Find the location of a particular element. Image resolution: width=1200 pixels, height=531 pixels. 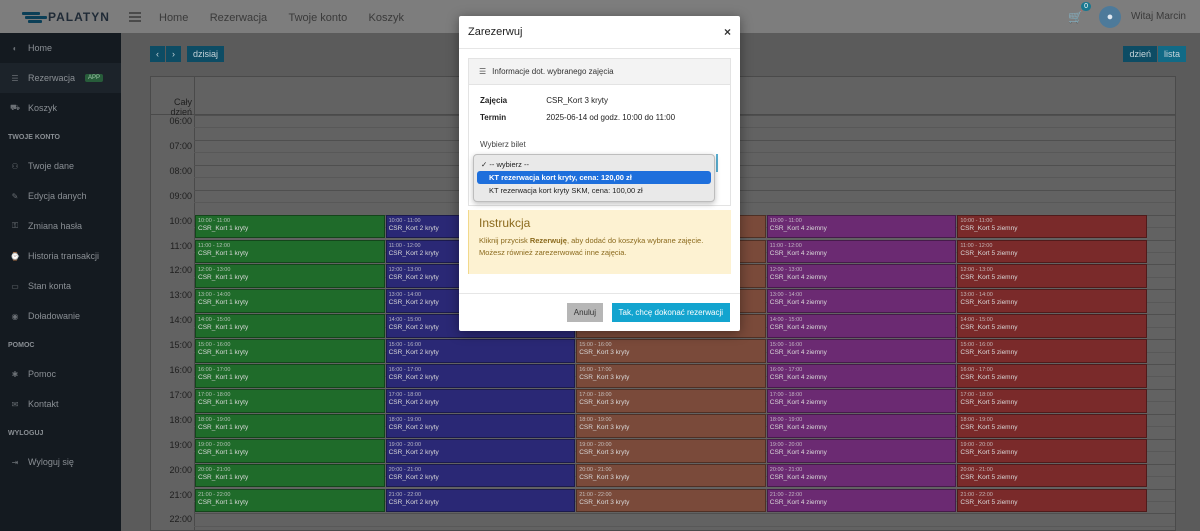

calendar-event: 21:00 - 22:00 CSR_Kort 3 kryty is located at coordinates (671, 500).